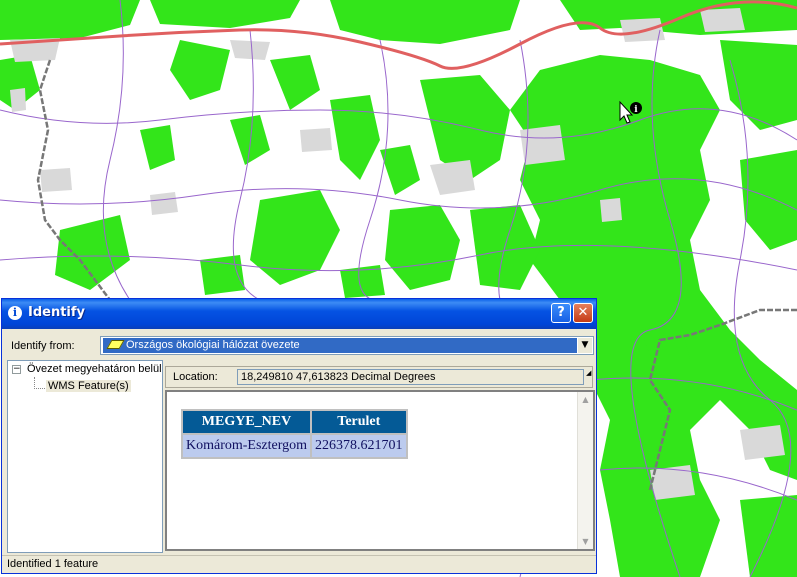 The height and width of the screenshot is (577, 797). Describe the element at coordinates (588, 373) in the screenshot. I see `expand-icon: ◢` at that location.